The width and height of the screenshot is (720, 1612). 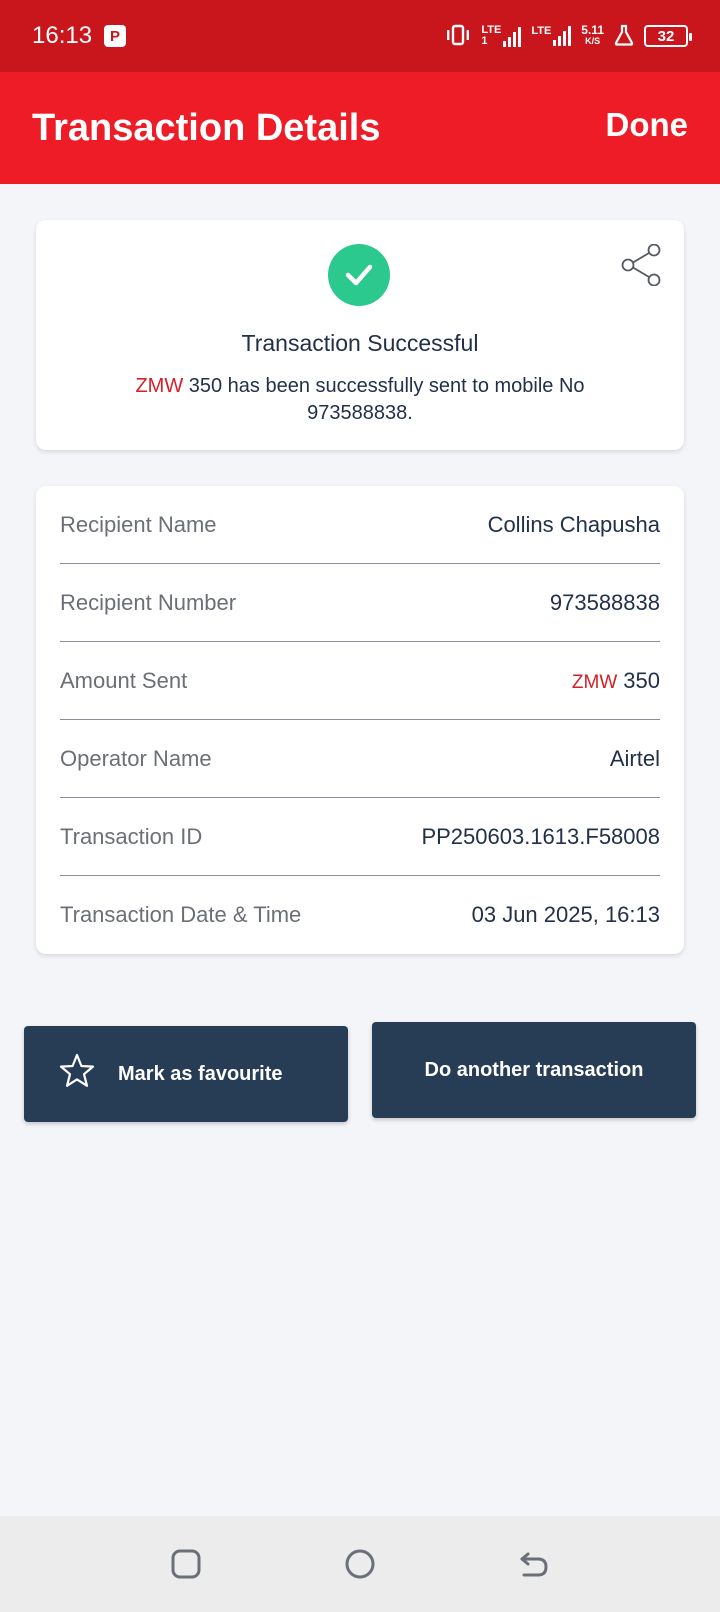 I want to click on lab-icon, so click(x=624, y=36).